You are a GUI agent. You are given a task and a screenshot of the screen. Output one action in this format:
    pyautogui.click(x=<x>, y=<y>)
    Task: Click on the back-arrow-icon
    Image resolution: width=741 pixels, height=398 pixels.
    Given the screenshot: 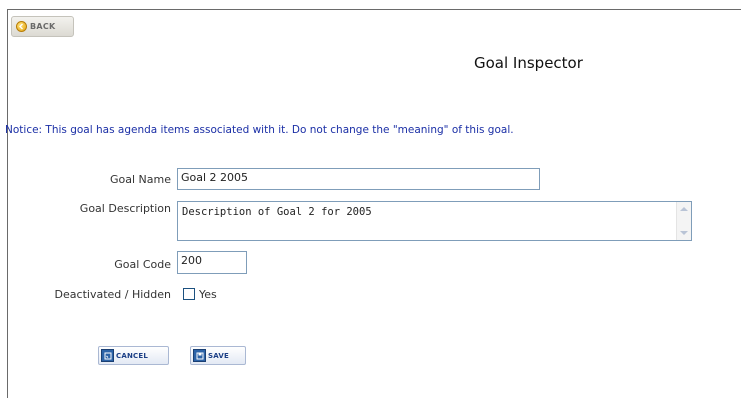 What is the action you would take?
    pyautogui.click(x=21, y=26)
    